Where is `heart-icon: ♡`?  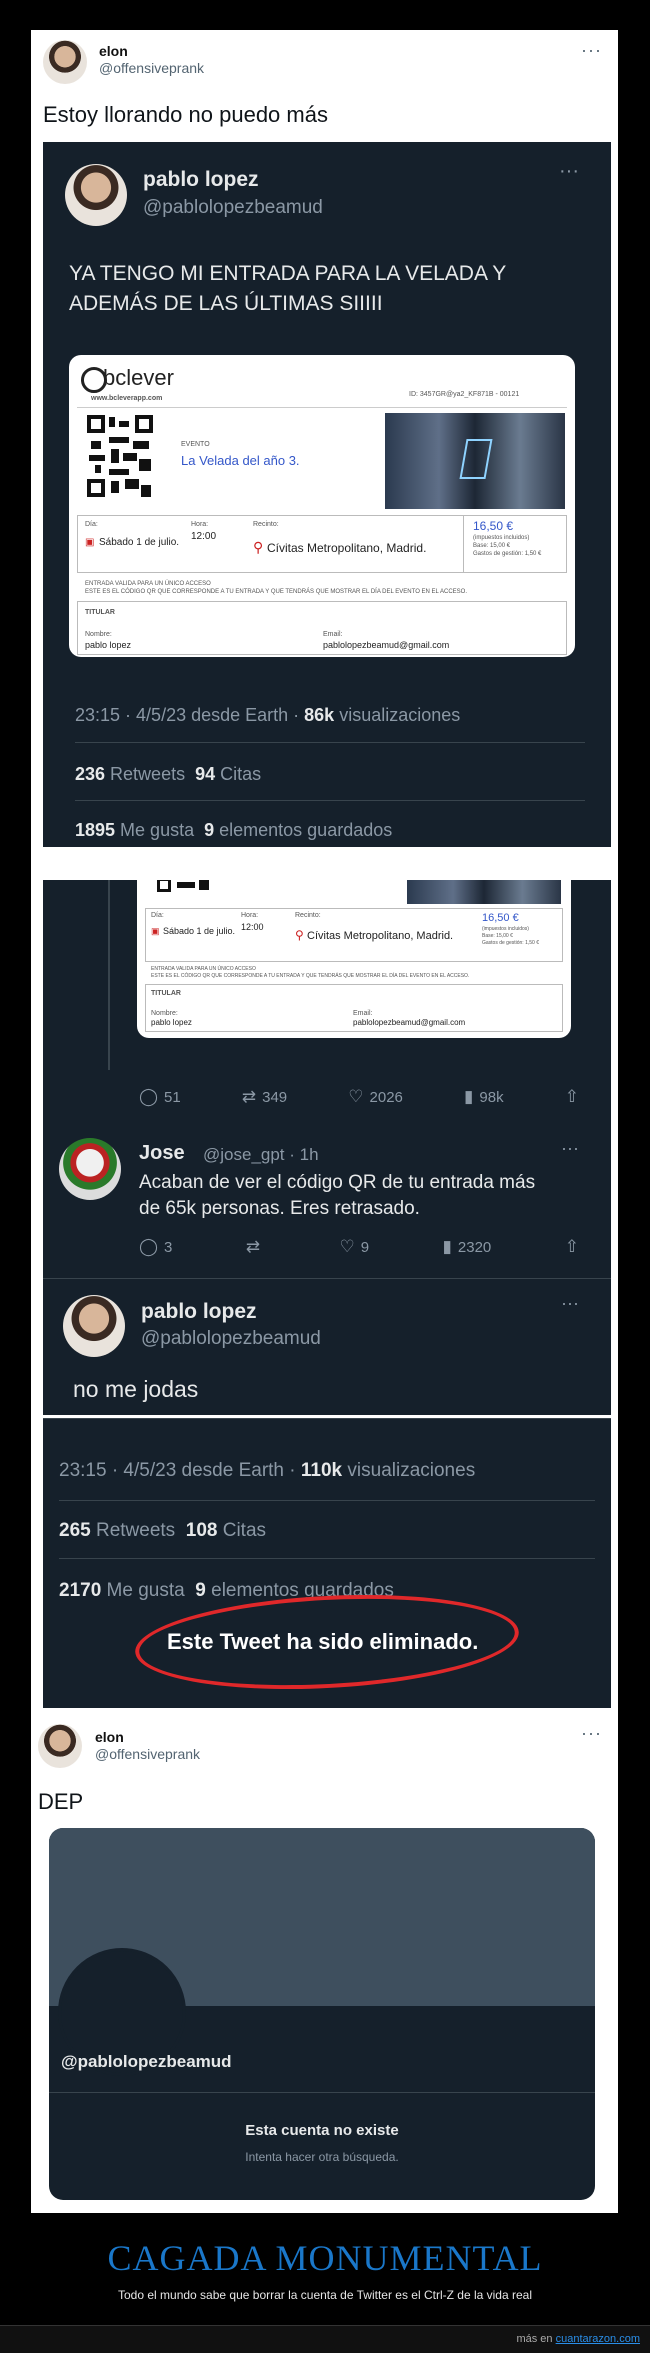 heart-icon: ♡ is located at coordinates (356, 1096).